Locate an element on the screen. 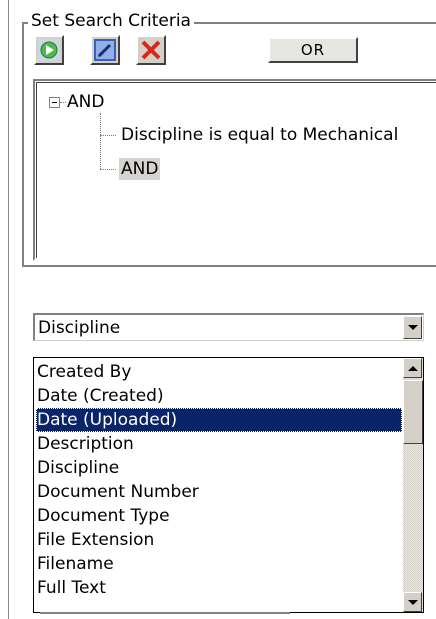  scroll-down-button is located at coordinates (412, 602).